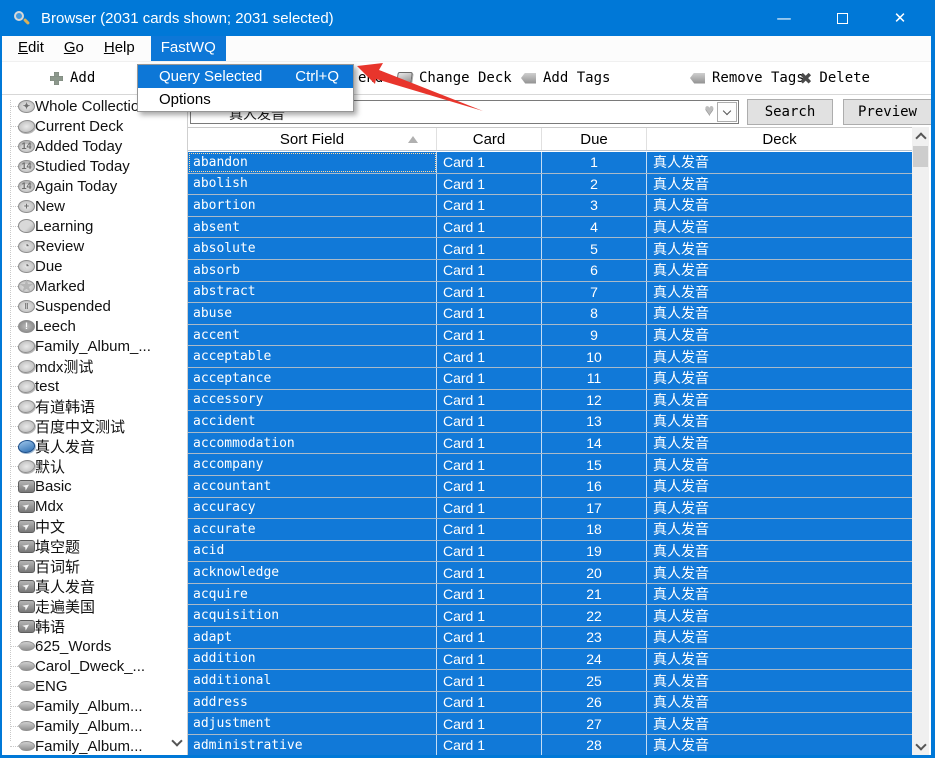 This screenshot has width=935, height=758. I want to click on menu-edit: Edit, so click(31, 48).